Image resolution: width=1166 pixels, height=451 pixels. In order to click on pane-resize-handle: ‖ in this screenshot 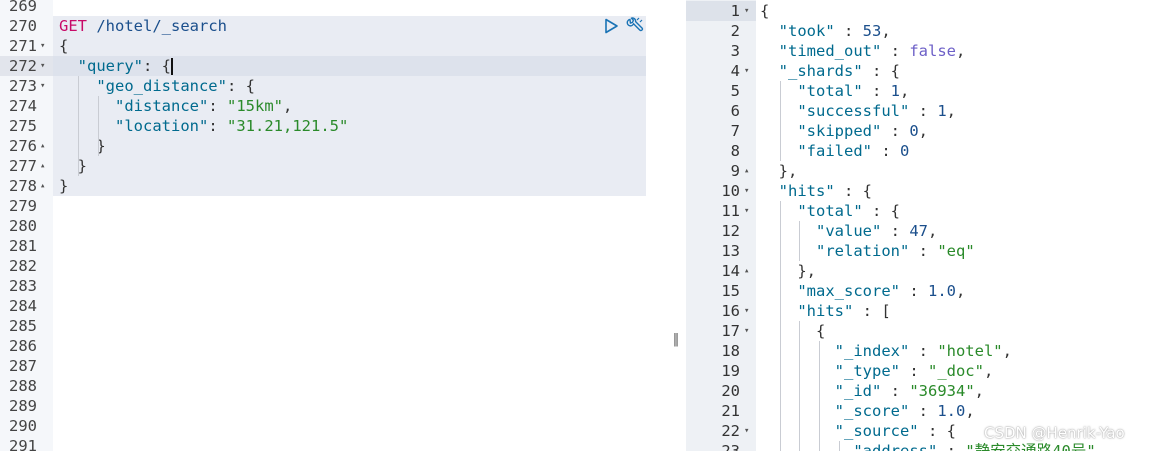, I will do `click(676, 225)`.